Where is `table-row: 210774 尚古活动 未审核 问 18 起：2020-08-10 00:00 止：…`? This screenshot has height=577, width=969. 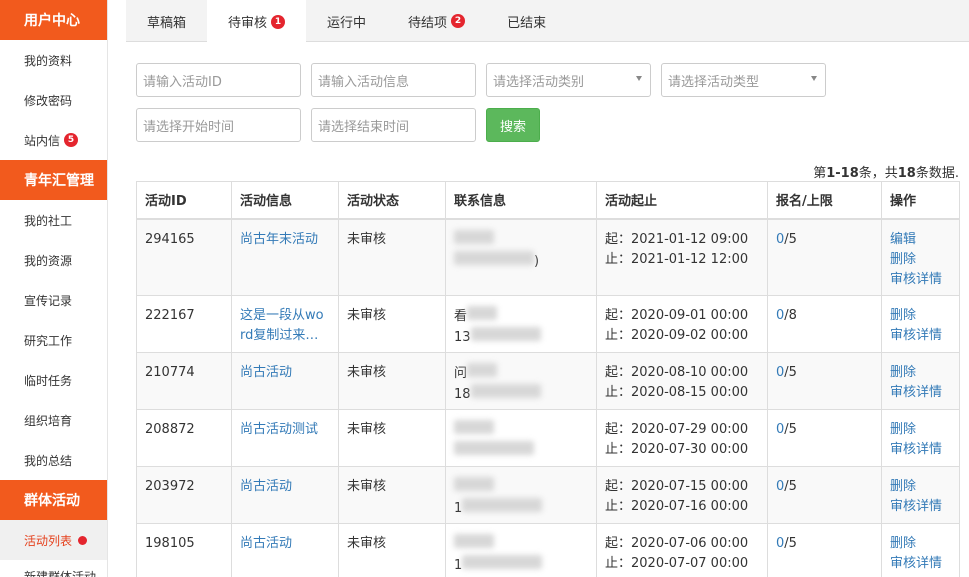
table-row: 210774 尚古活动 未审核 问 18 起：2020-08-10 00:00 止：… is located at coordinates (548, 381).